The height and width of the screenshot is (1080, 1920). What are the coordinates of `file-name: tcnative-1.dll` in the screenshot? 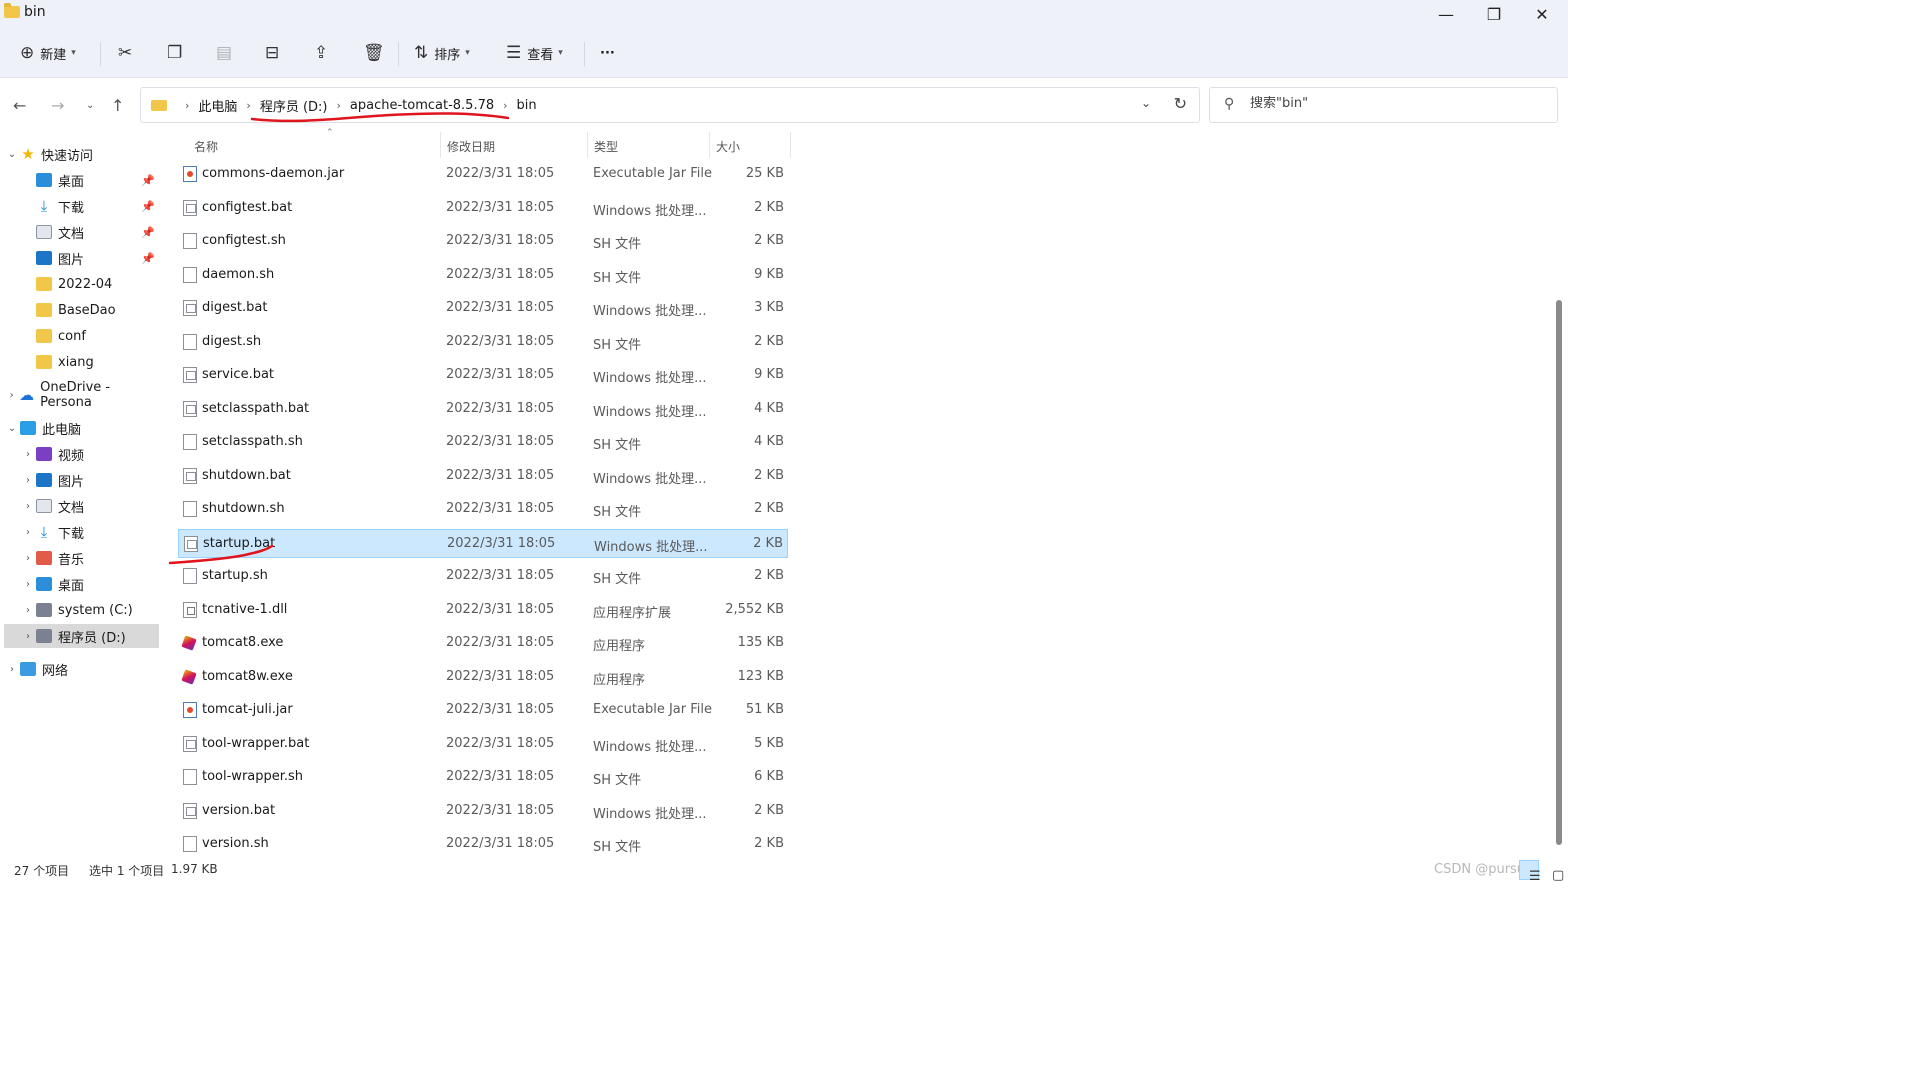 It's located at (244, 609).